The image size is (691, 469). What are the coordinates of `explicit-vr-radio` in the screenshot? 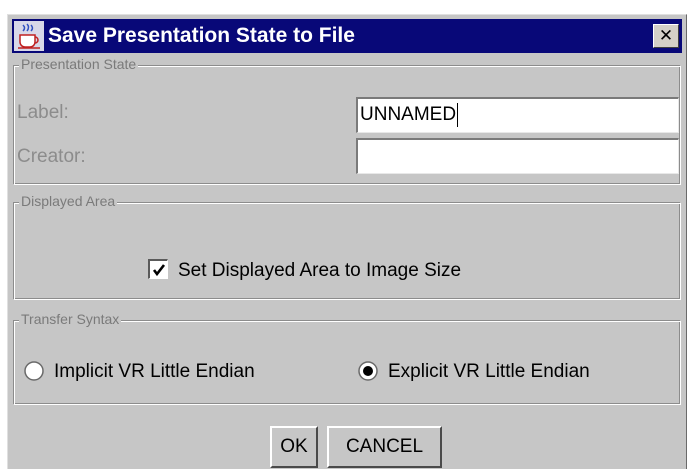 It's located at (368, 371).